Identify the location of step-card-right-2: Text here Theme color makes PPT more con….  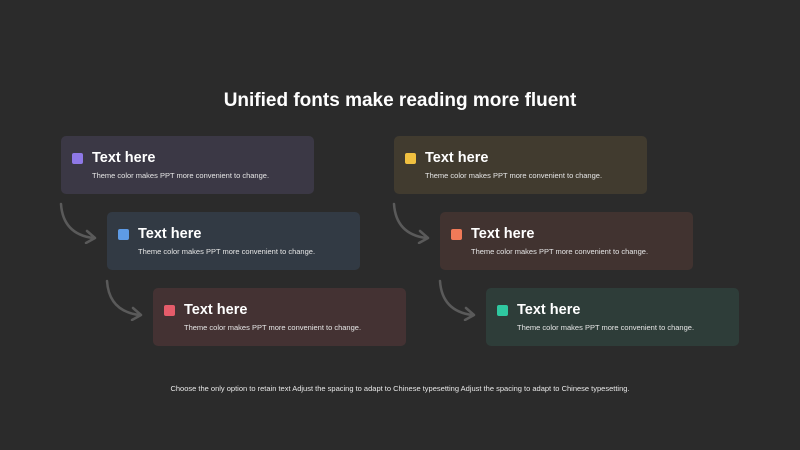
(566, 241).